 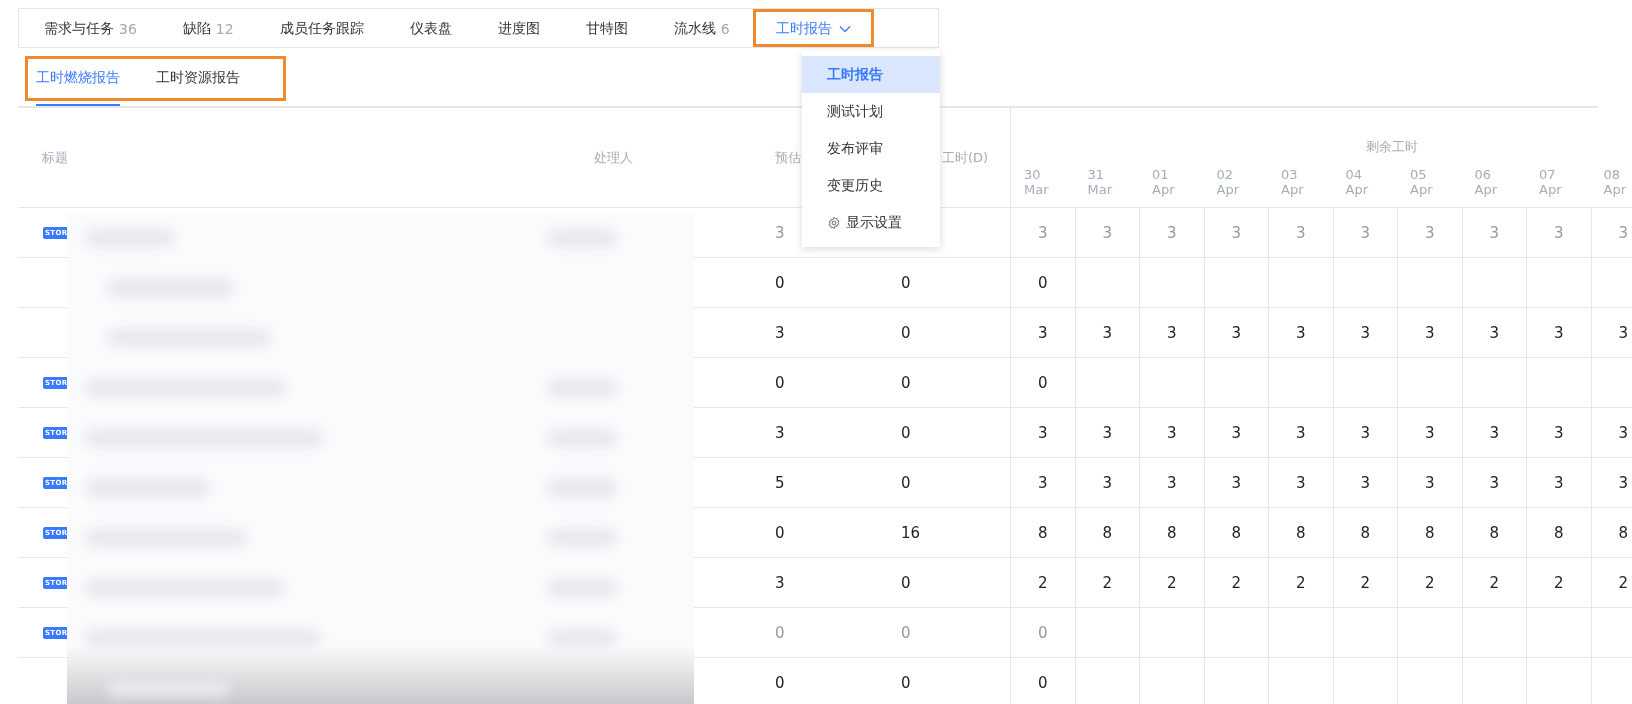 I want to click on date-month: Mar, so click(x=1037, y=189).